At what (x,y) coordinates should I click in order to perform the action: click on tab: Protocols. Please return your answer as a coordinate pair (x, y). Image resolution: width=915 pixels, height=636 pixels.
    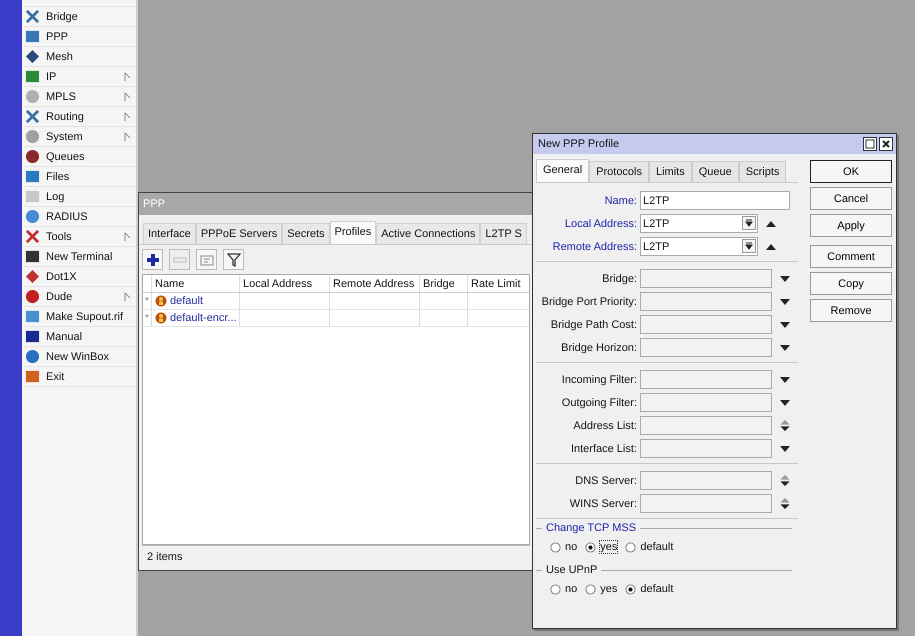
    Looking at the image, I should click on (619, 171).